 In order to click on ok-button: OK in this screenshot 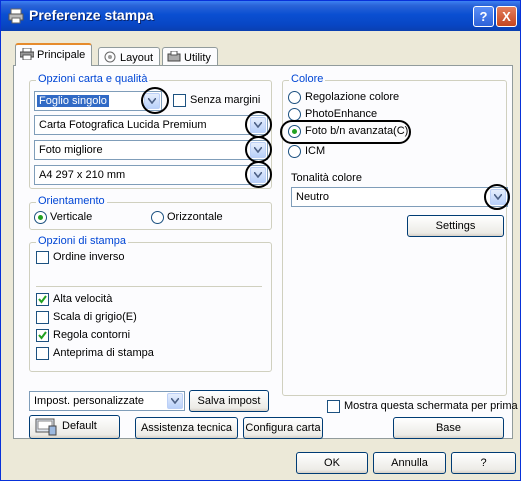, I will do `click(332, 463)`.